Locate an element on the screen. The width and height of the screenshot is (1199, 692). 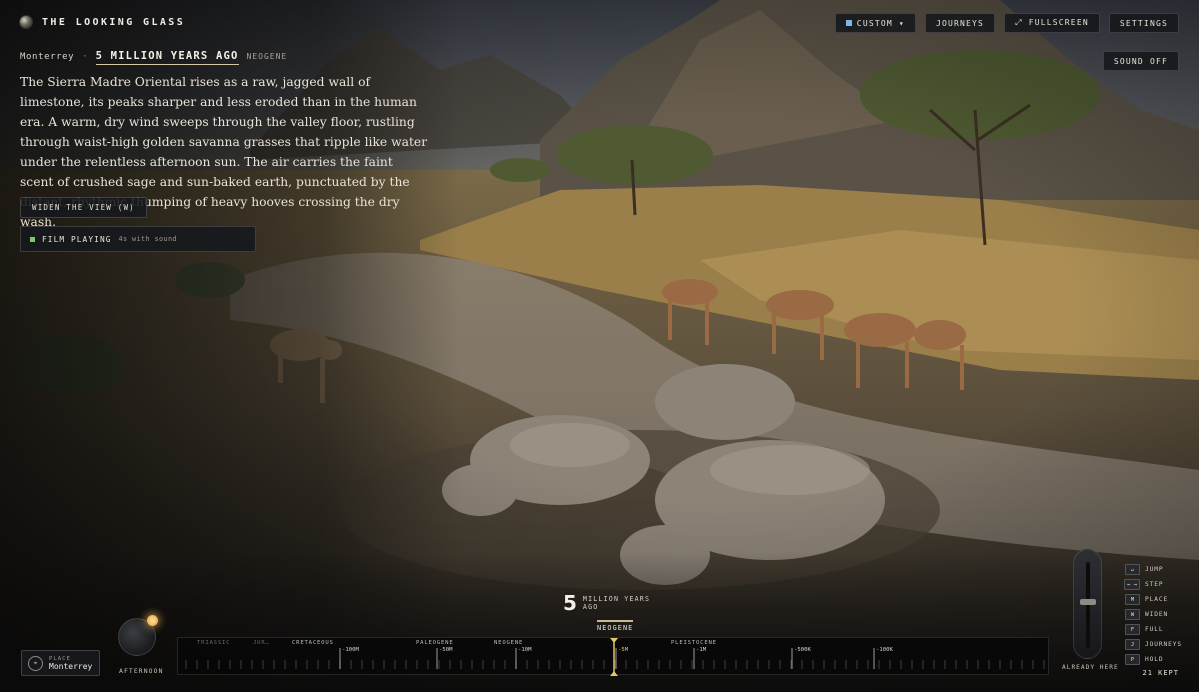
timeline-period-label: NEOGENE is located at coordinates (508, 643).